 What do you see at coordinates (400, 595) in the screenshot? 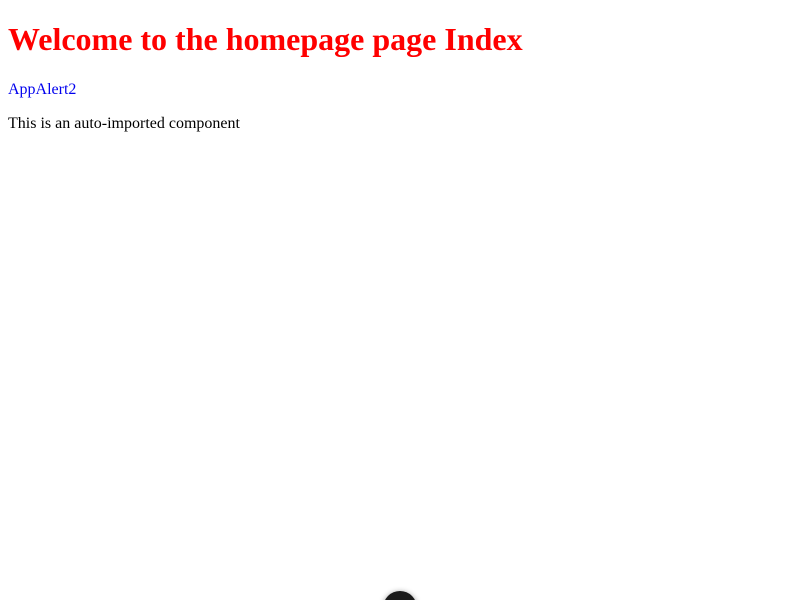
I see `nuxt-devtools-button` at bounding box center [400, 595].